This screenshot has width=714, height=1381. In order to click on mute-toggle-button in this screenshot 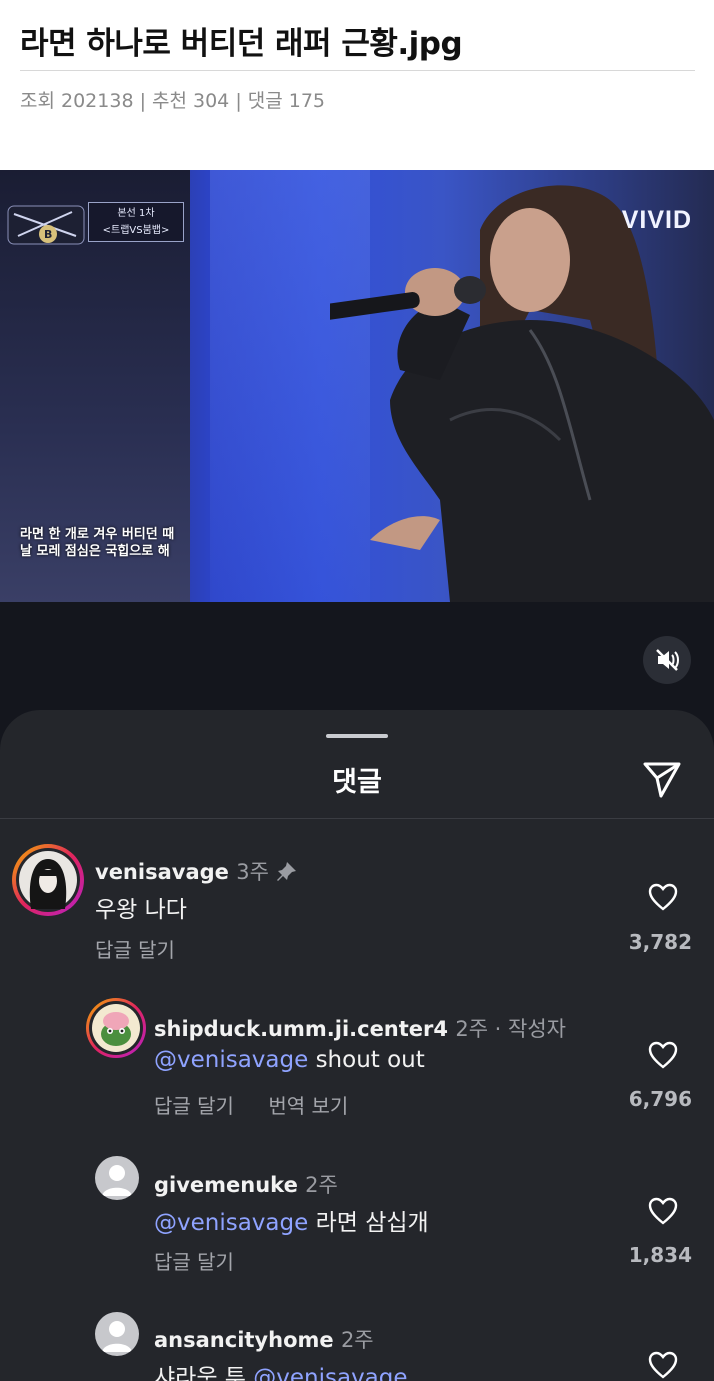, I will do `click(667, 660)`.